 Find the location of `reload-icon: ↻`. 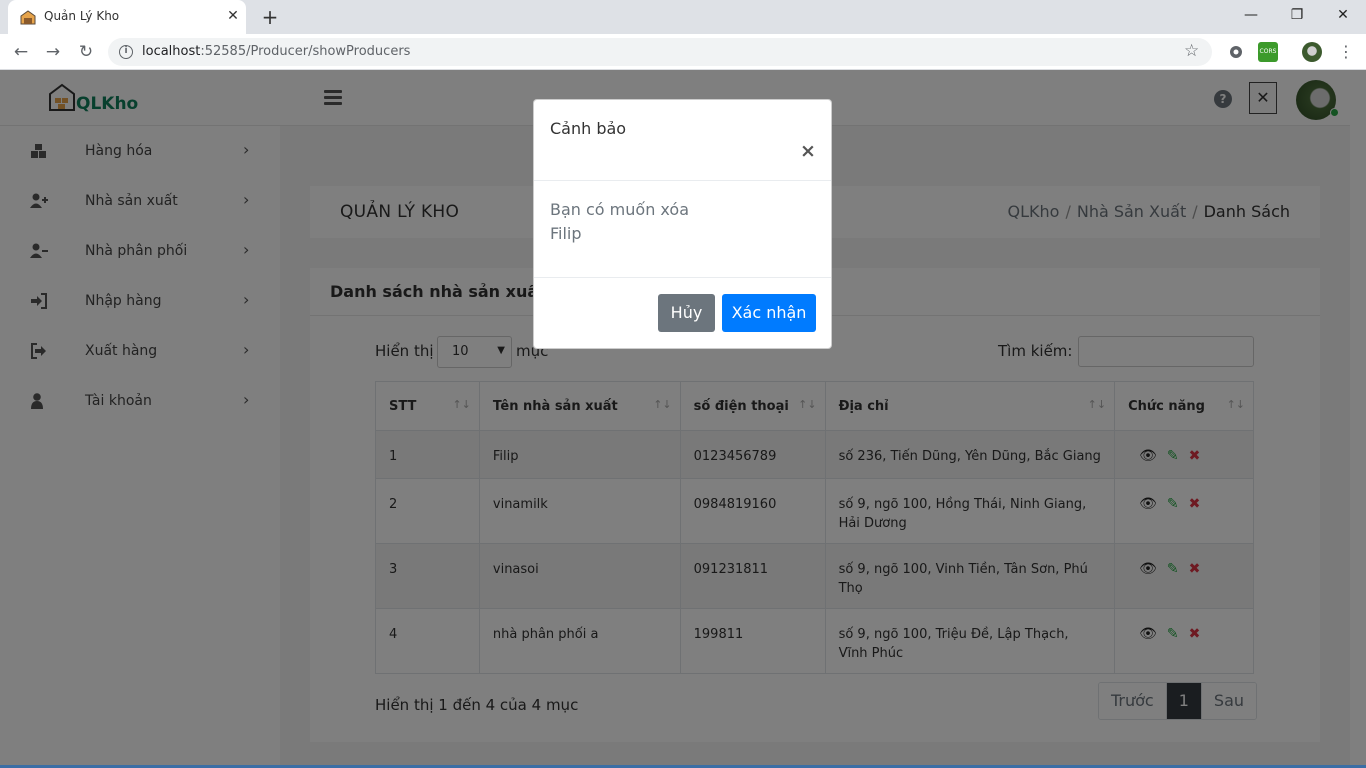

reload-icon: ↻ is located at coordinates (86, 52).